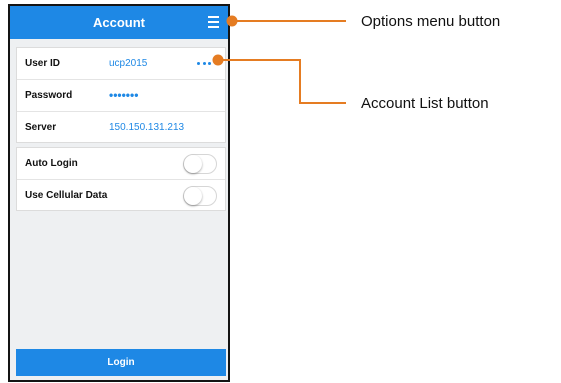  What do you see at coordinates (282, 81) in the screenshot?
I see `account-list-leader-line` at bounding box center [282, 81].